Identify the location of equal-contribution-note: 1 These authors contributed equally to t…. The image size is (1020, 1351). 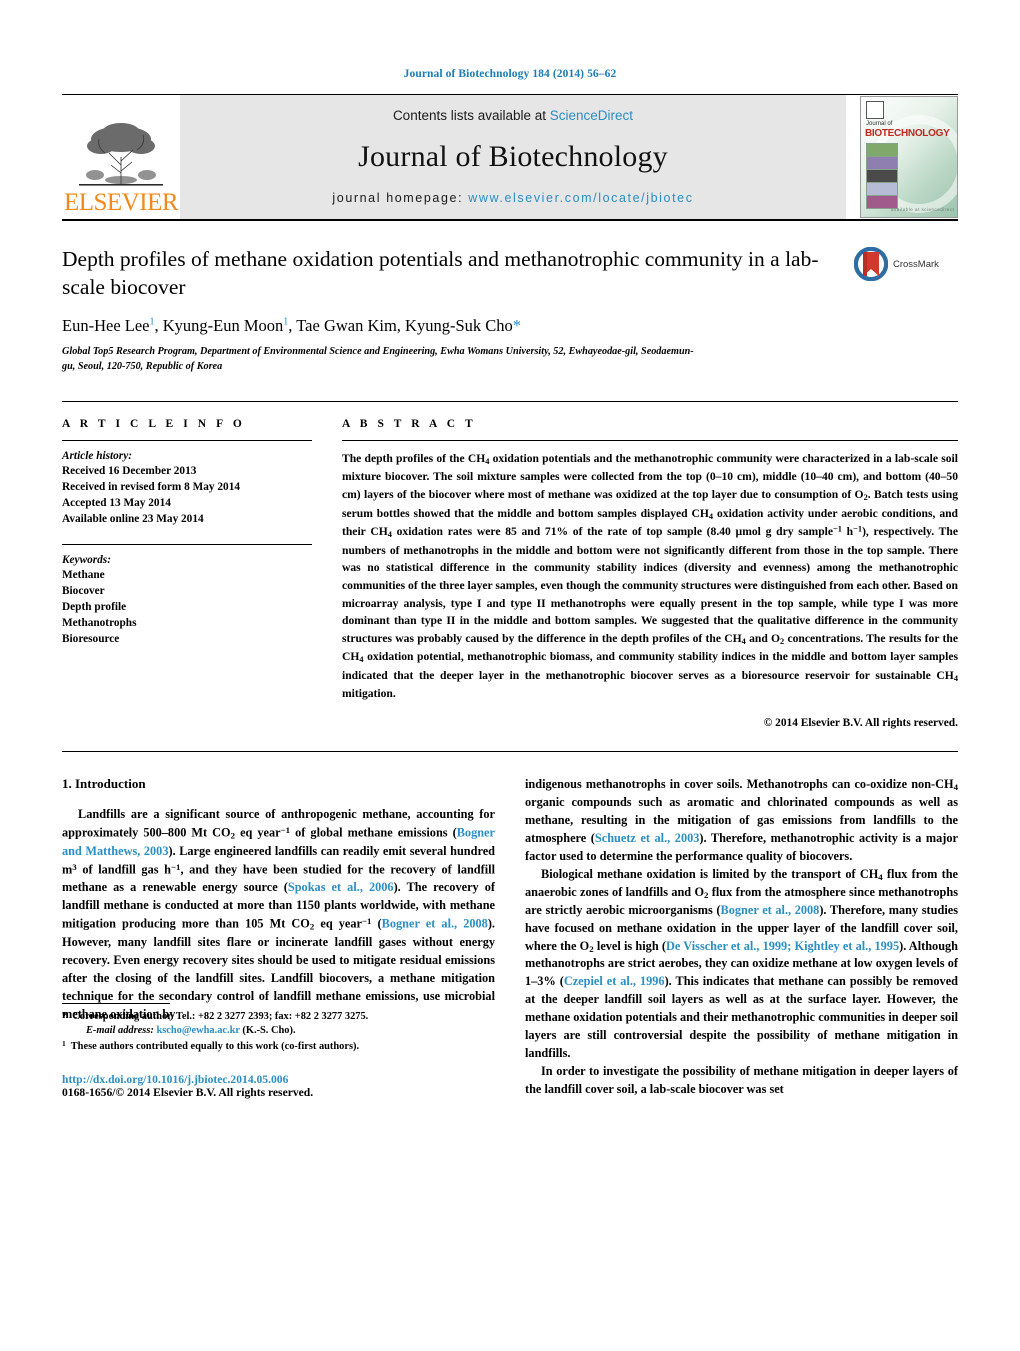
(211, 1046).